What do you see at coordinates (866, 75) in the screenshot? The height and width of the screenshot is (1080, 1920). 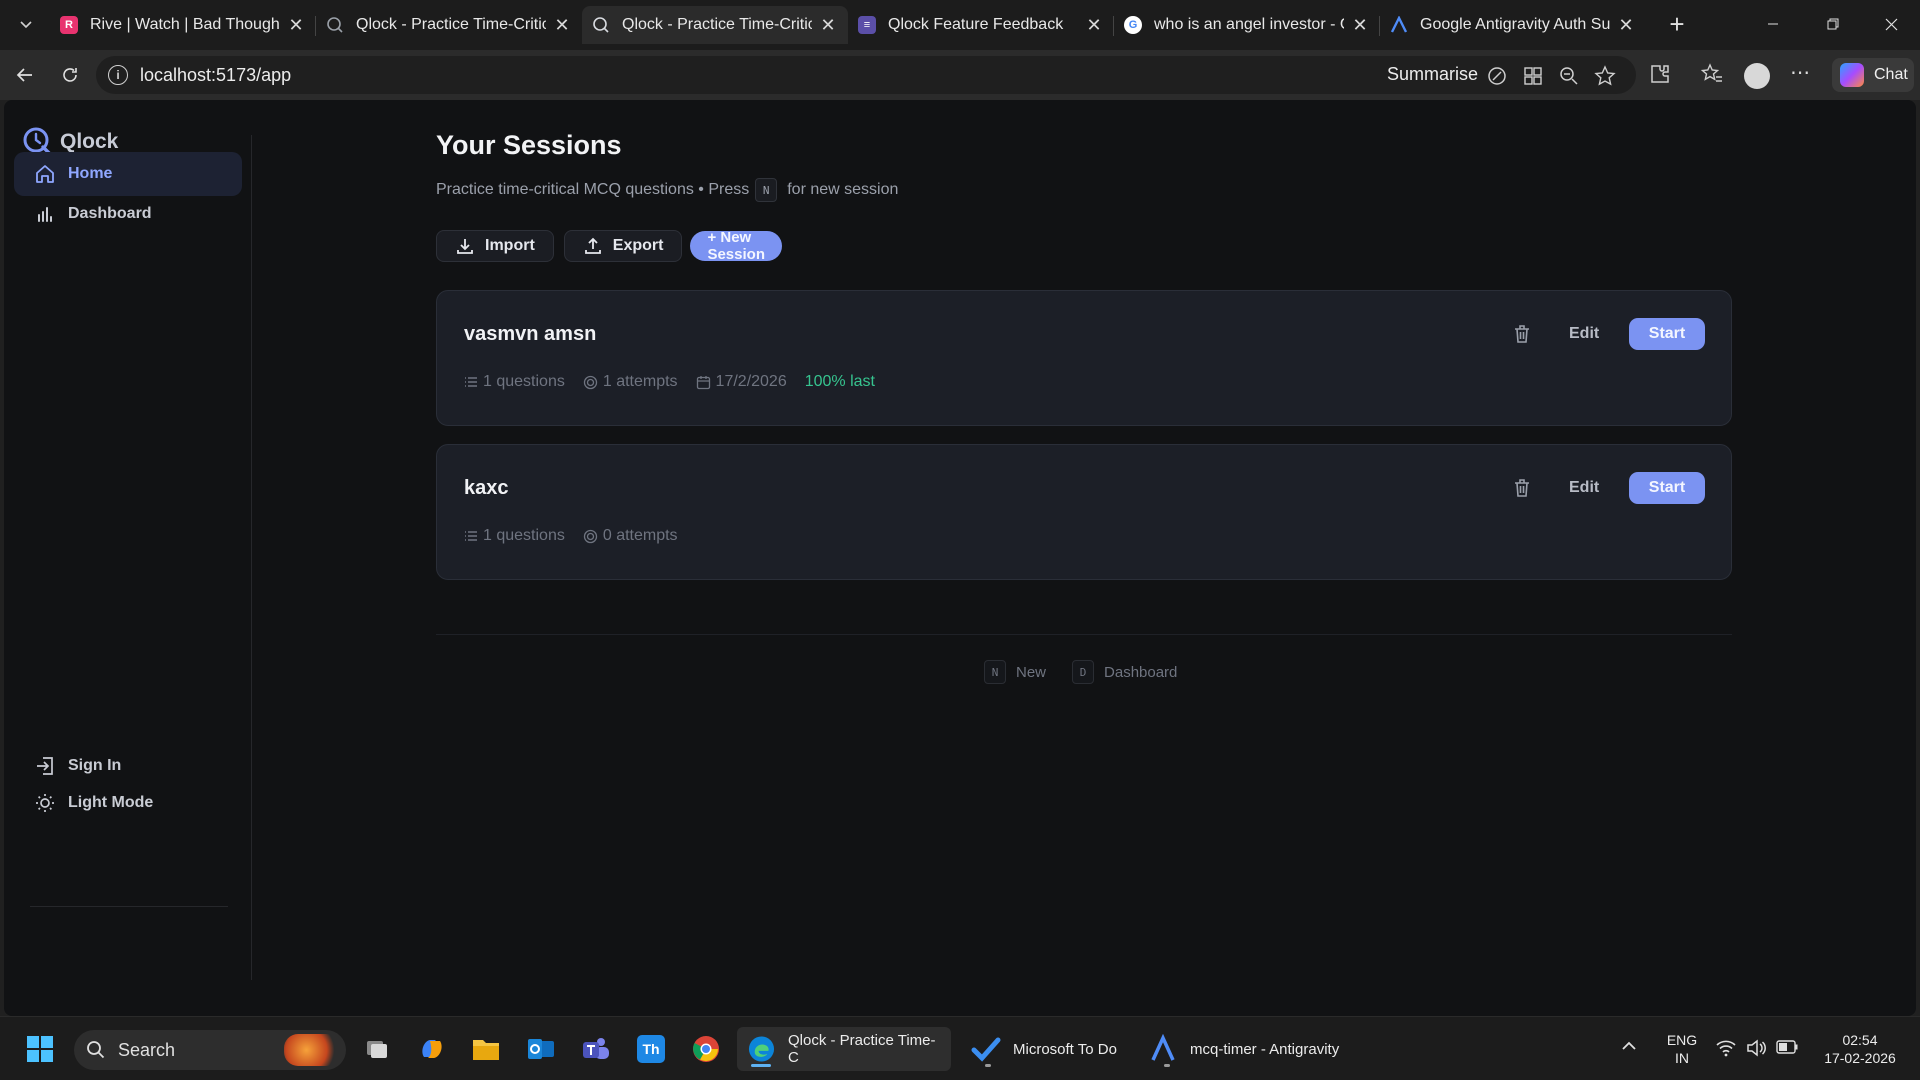 I see `address-bar: i localhost:5173/app Summarise` at bounding box center [866, 75].